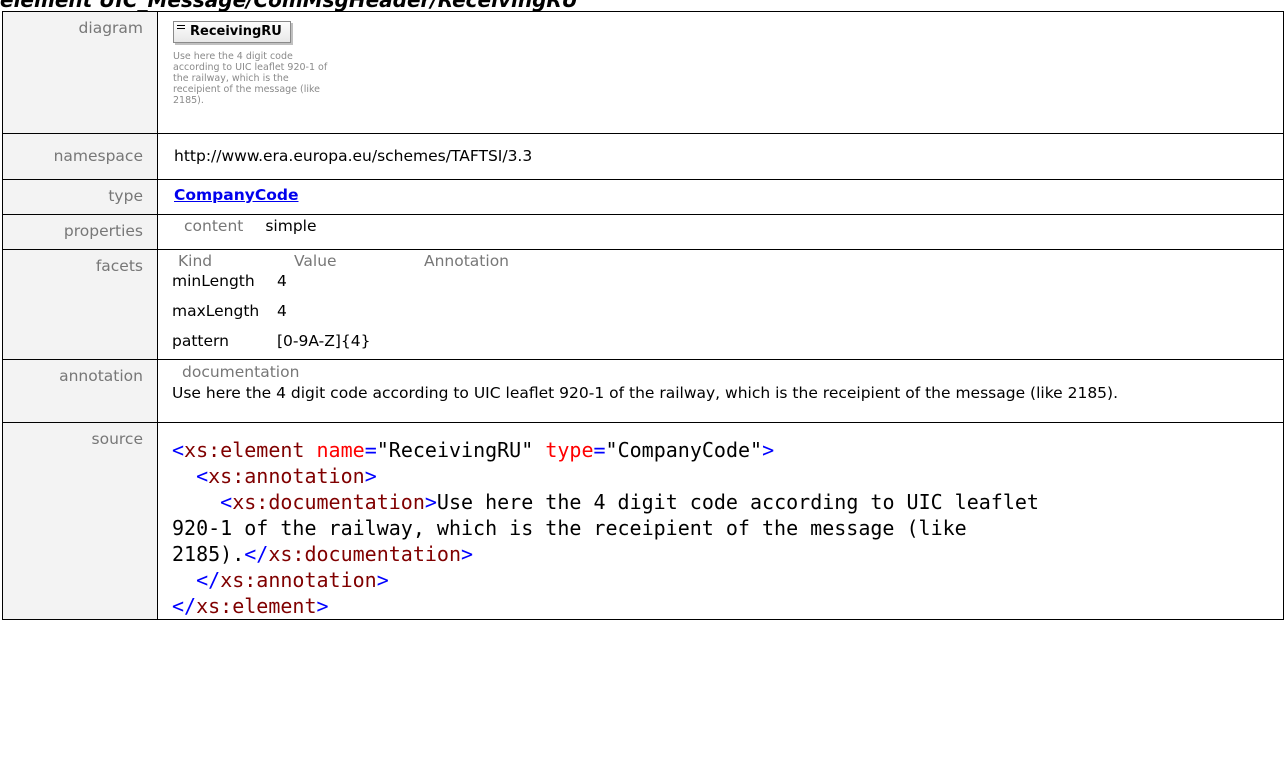 This screenshot has height=764, width=1287. What do you see at coordinates (236, 31) in the screenshot?
I see `diagram-box-label: ReceivingRU` at bounding box center [236, 31].